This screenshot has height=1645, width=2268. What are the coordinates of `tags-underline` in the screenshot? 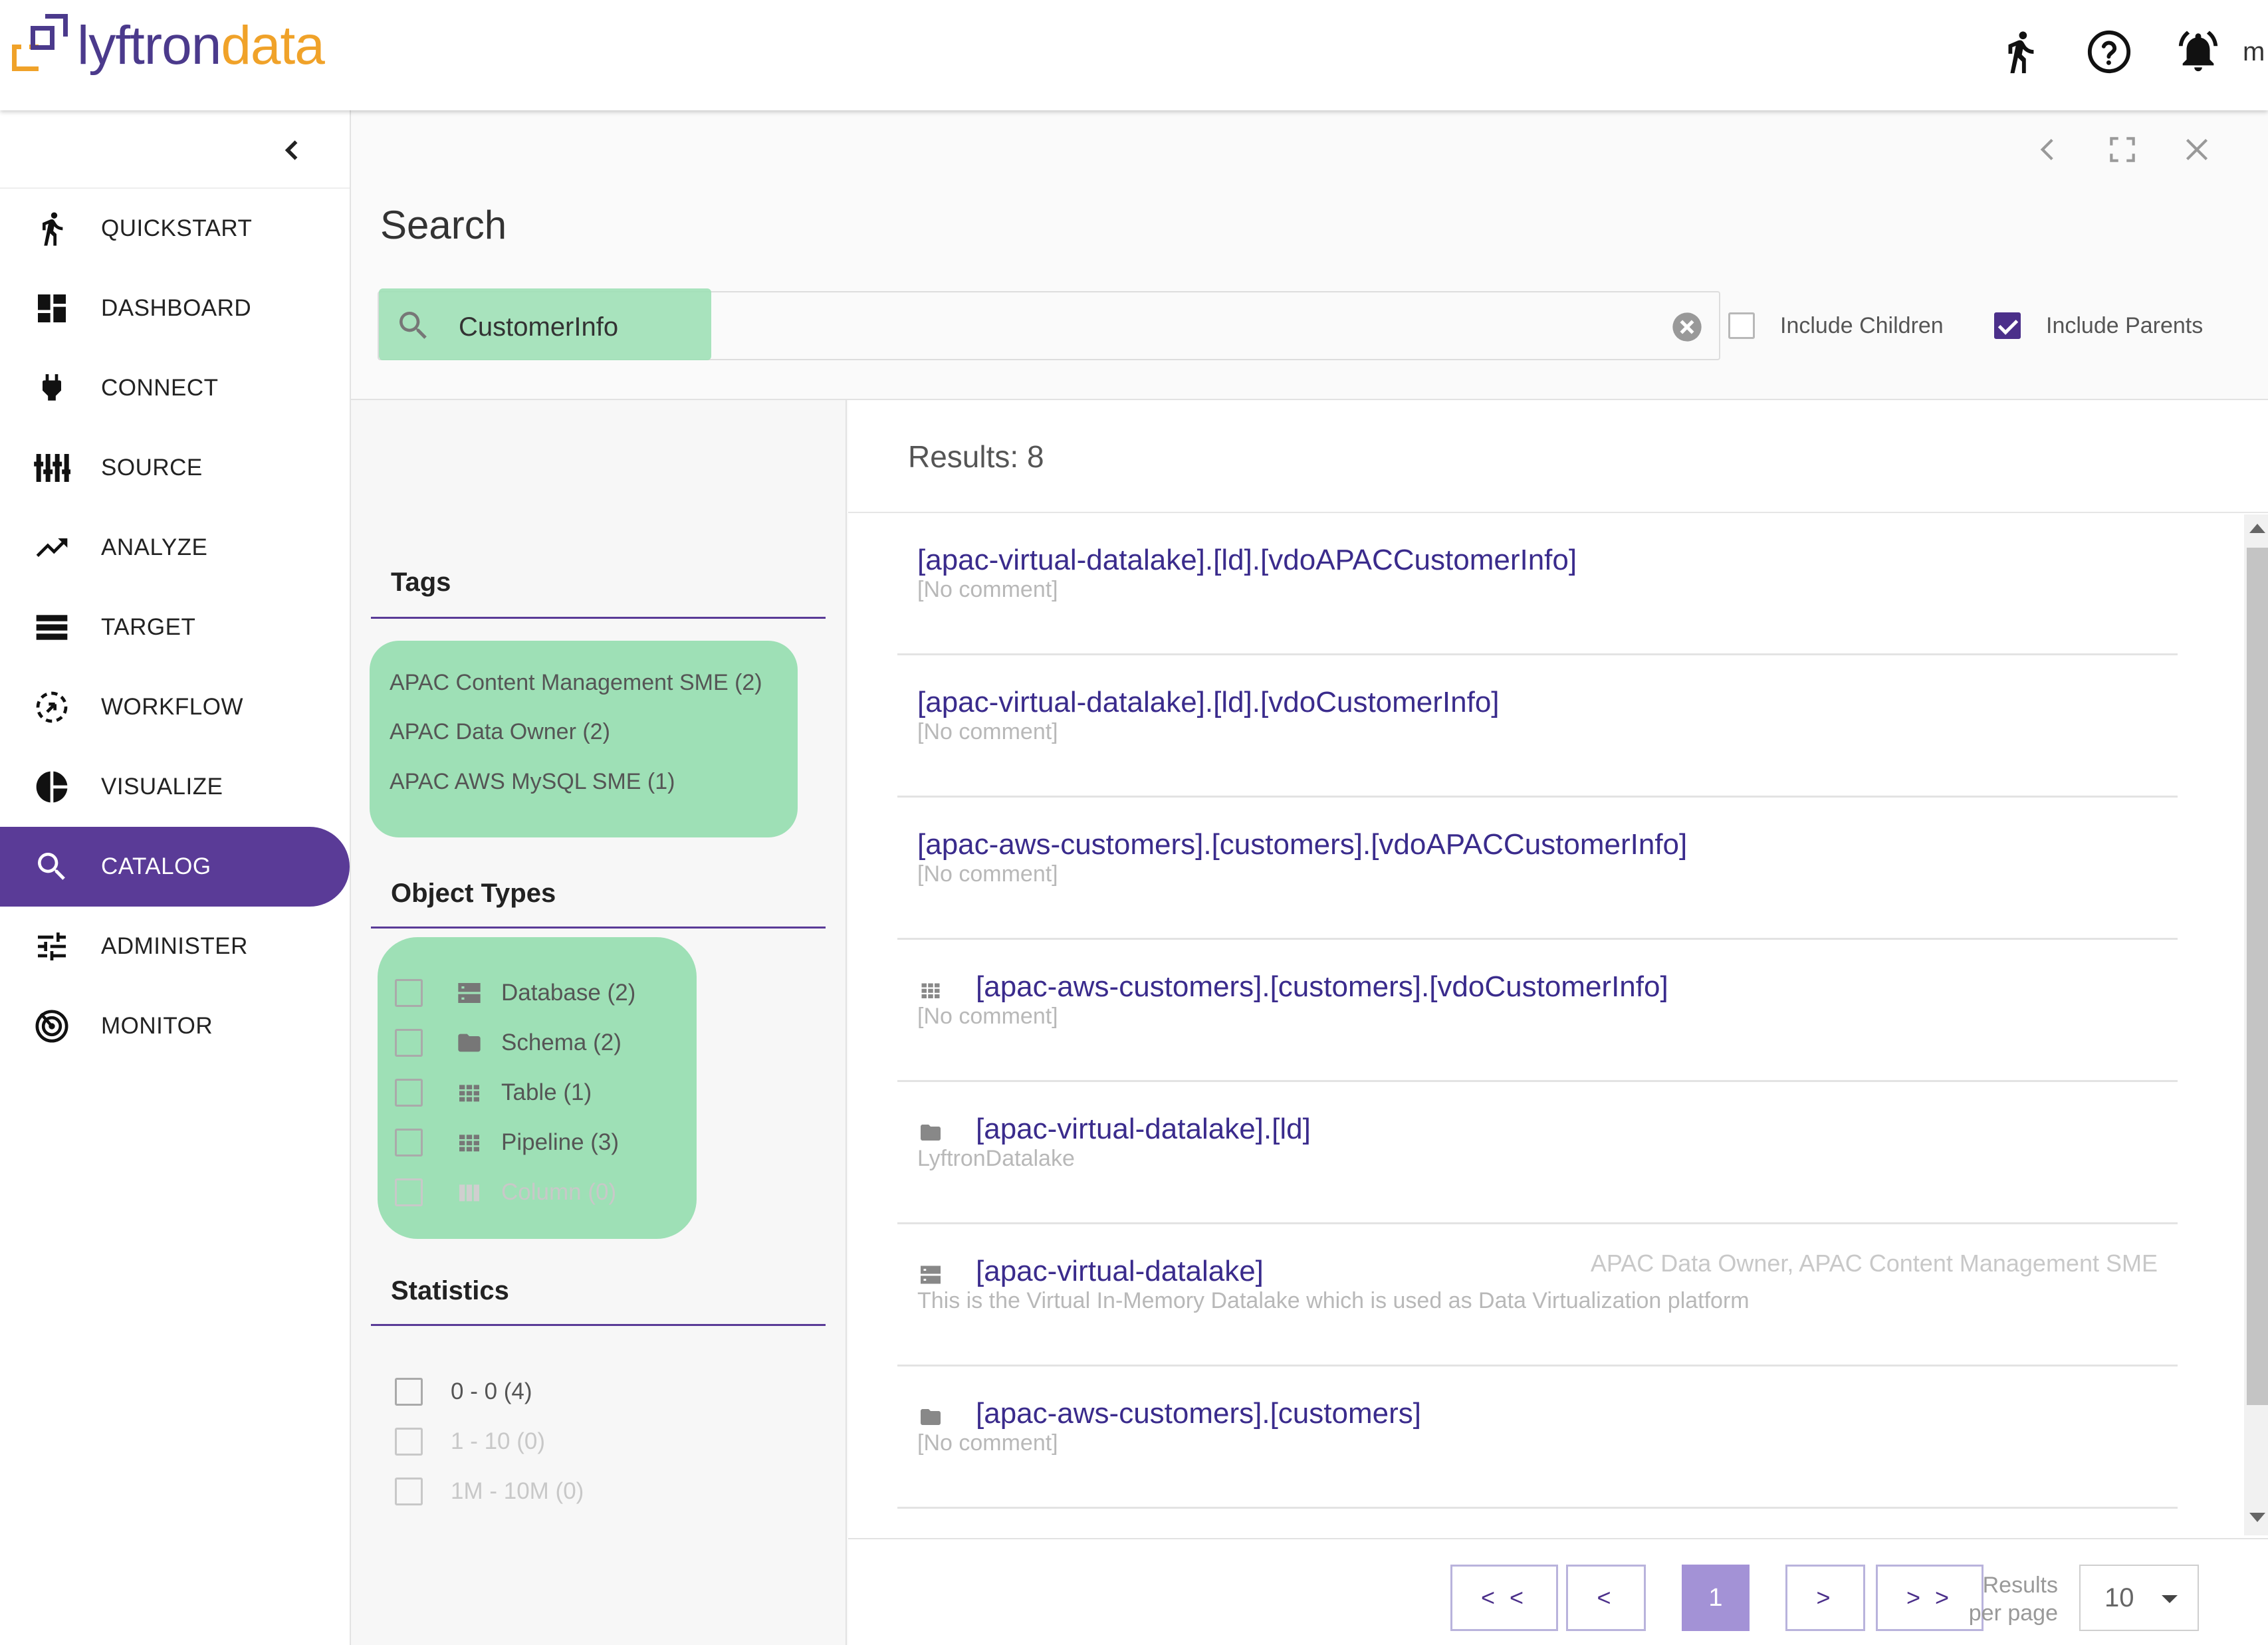 It's located at (598, 618).